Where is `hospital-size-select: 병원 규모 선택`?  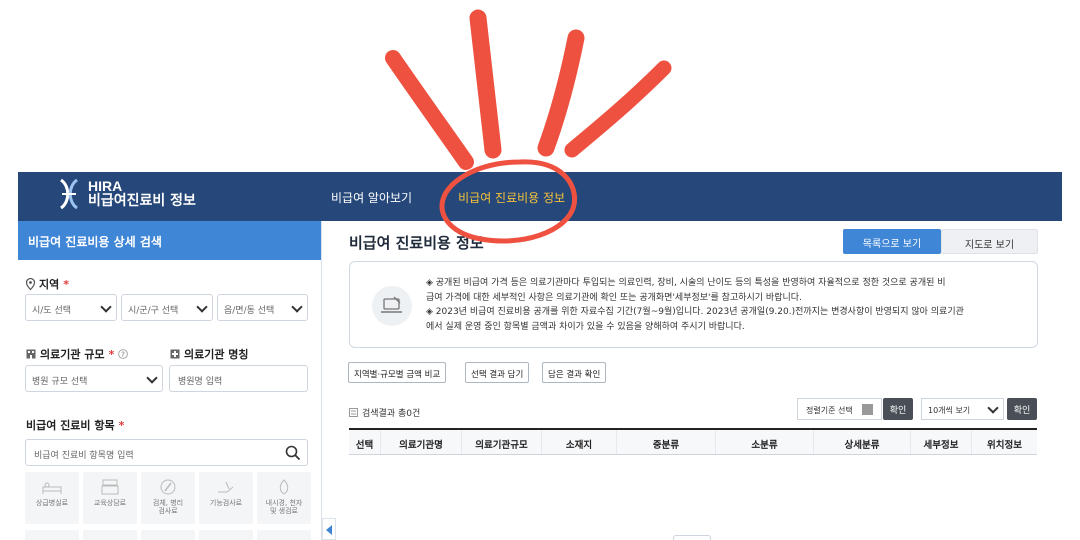 hospital-size-select: 병원 규모 선택 is located at coordinates (94, 378).